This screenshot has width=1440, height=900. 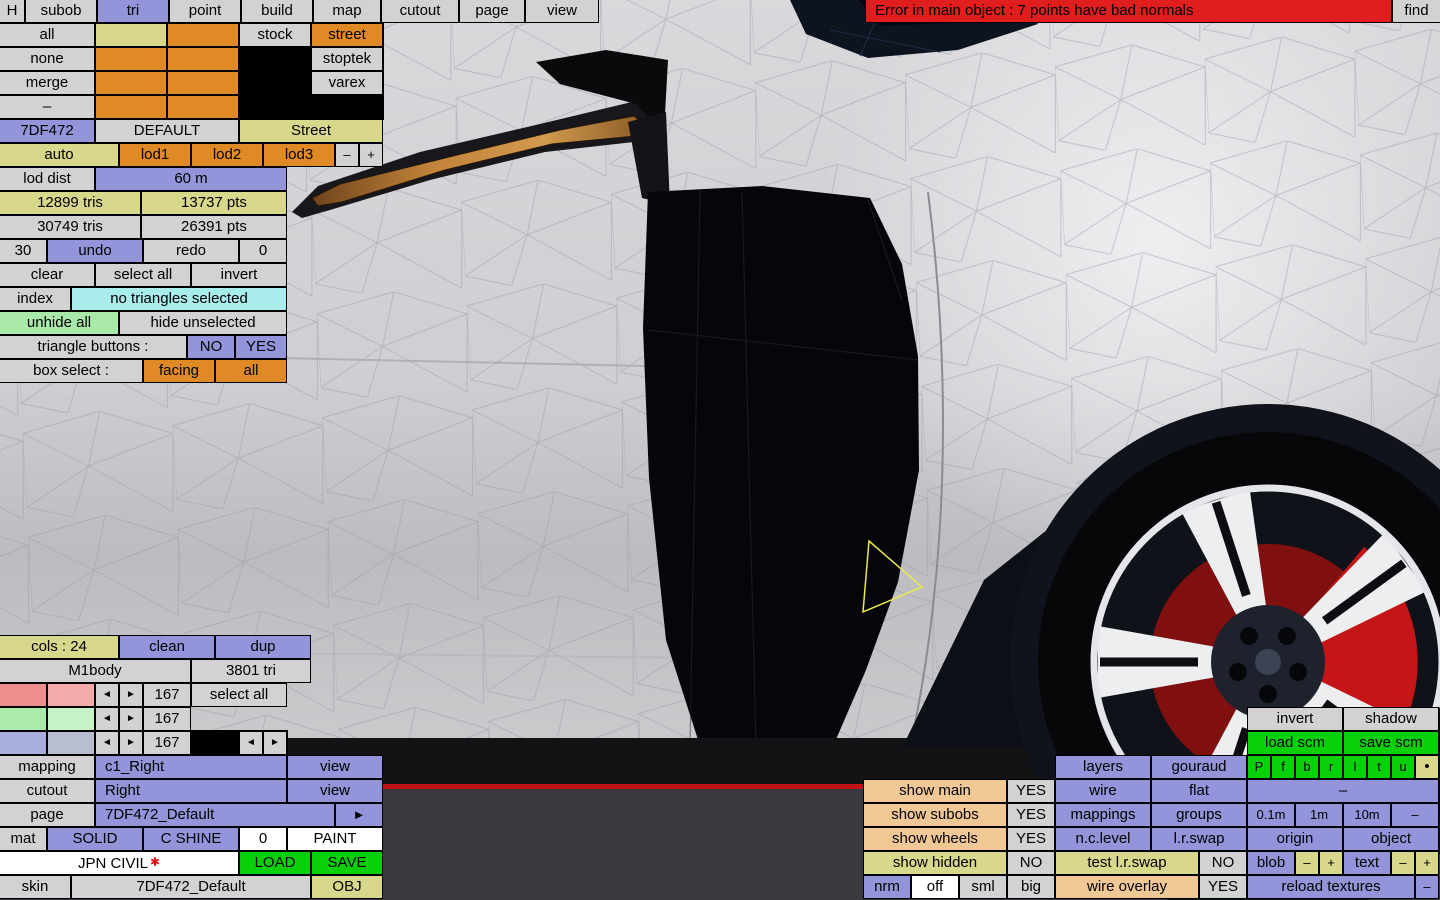 I want to click on letter-t-button: t, so click(x=1379, y=767).